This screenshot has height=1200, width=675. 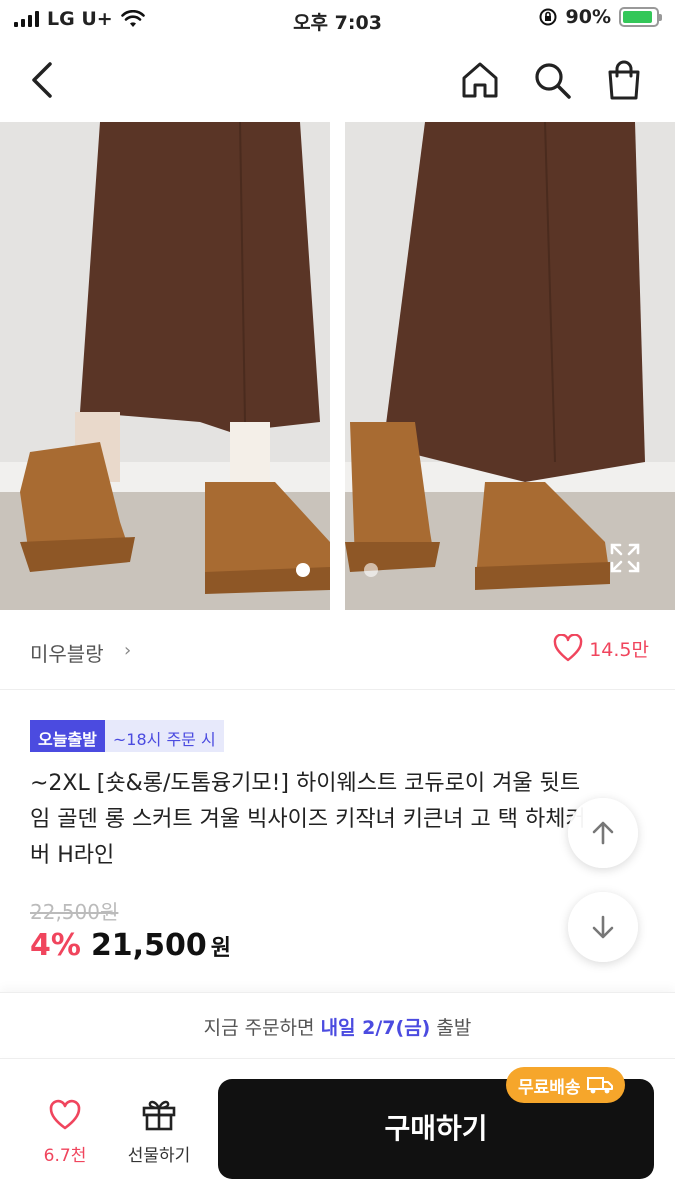 I want to click on arrow-down-icon, so click(x=603, y=927).